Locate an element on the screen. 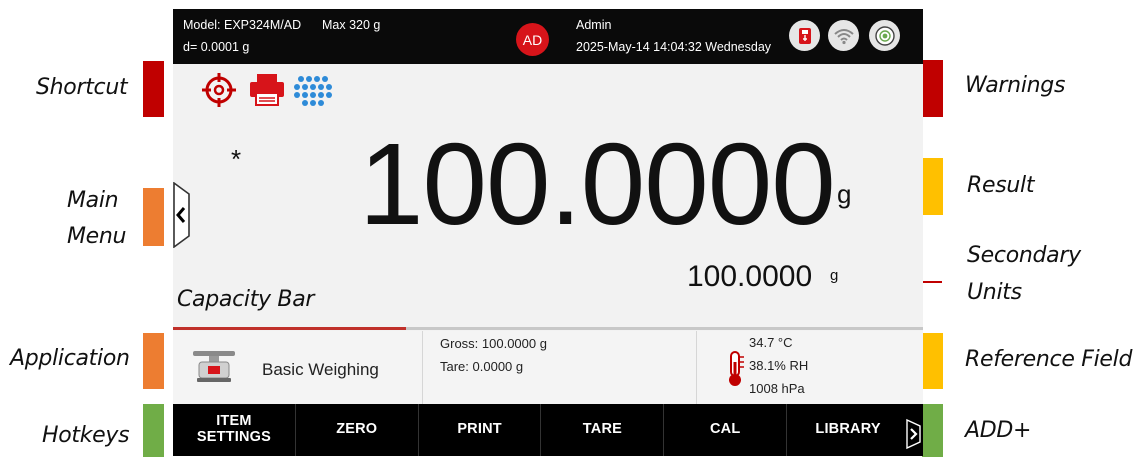  level-target-icon is located at coordinates (219, 92).